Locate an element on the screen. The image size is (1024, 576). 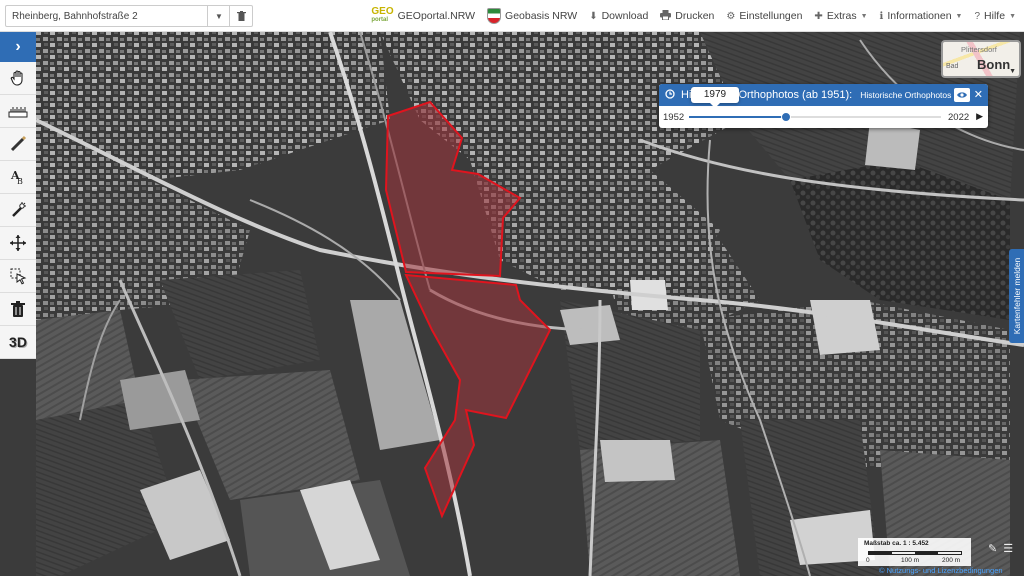
download-icon: ⬇ is located at coordinates (593, 16).